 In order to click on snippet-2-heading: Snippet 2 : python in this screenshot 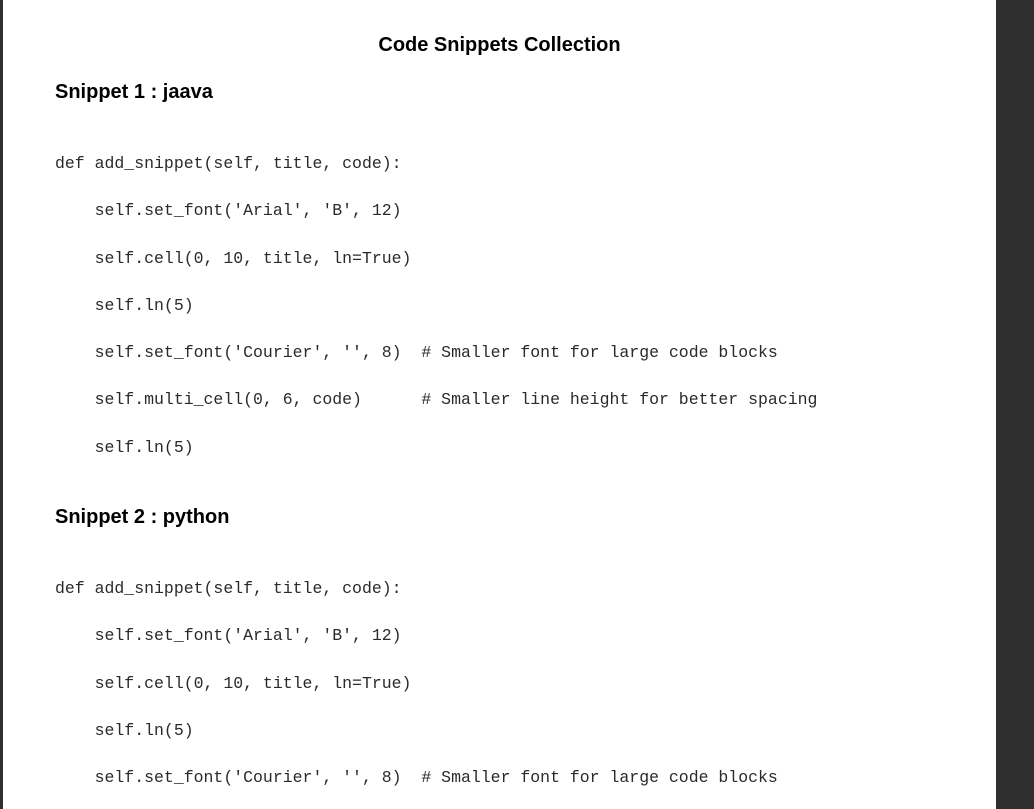, I will do `click(142, 517)`.